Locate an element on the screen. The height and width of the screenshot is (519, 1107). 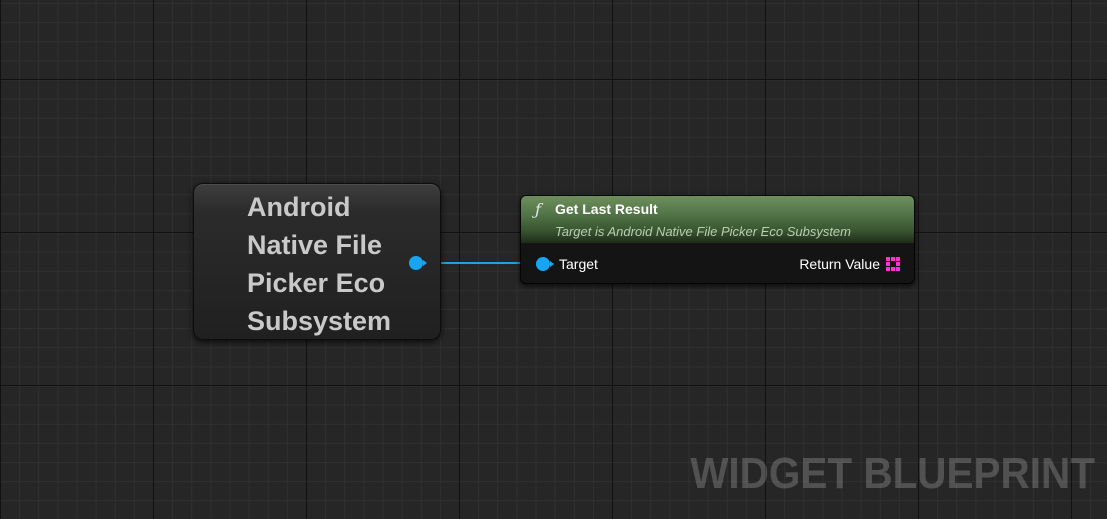
target-pin-label: Target is located at coordinates (578, 264).